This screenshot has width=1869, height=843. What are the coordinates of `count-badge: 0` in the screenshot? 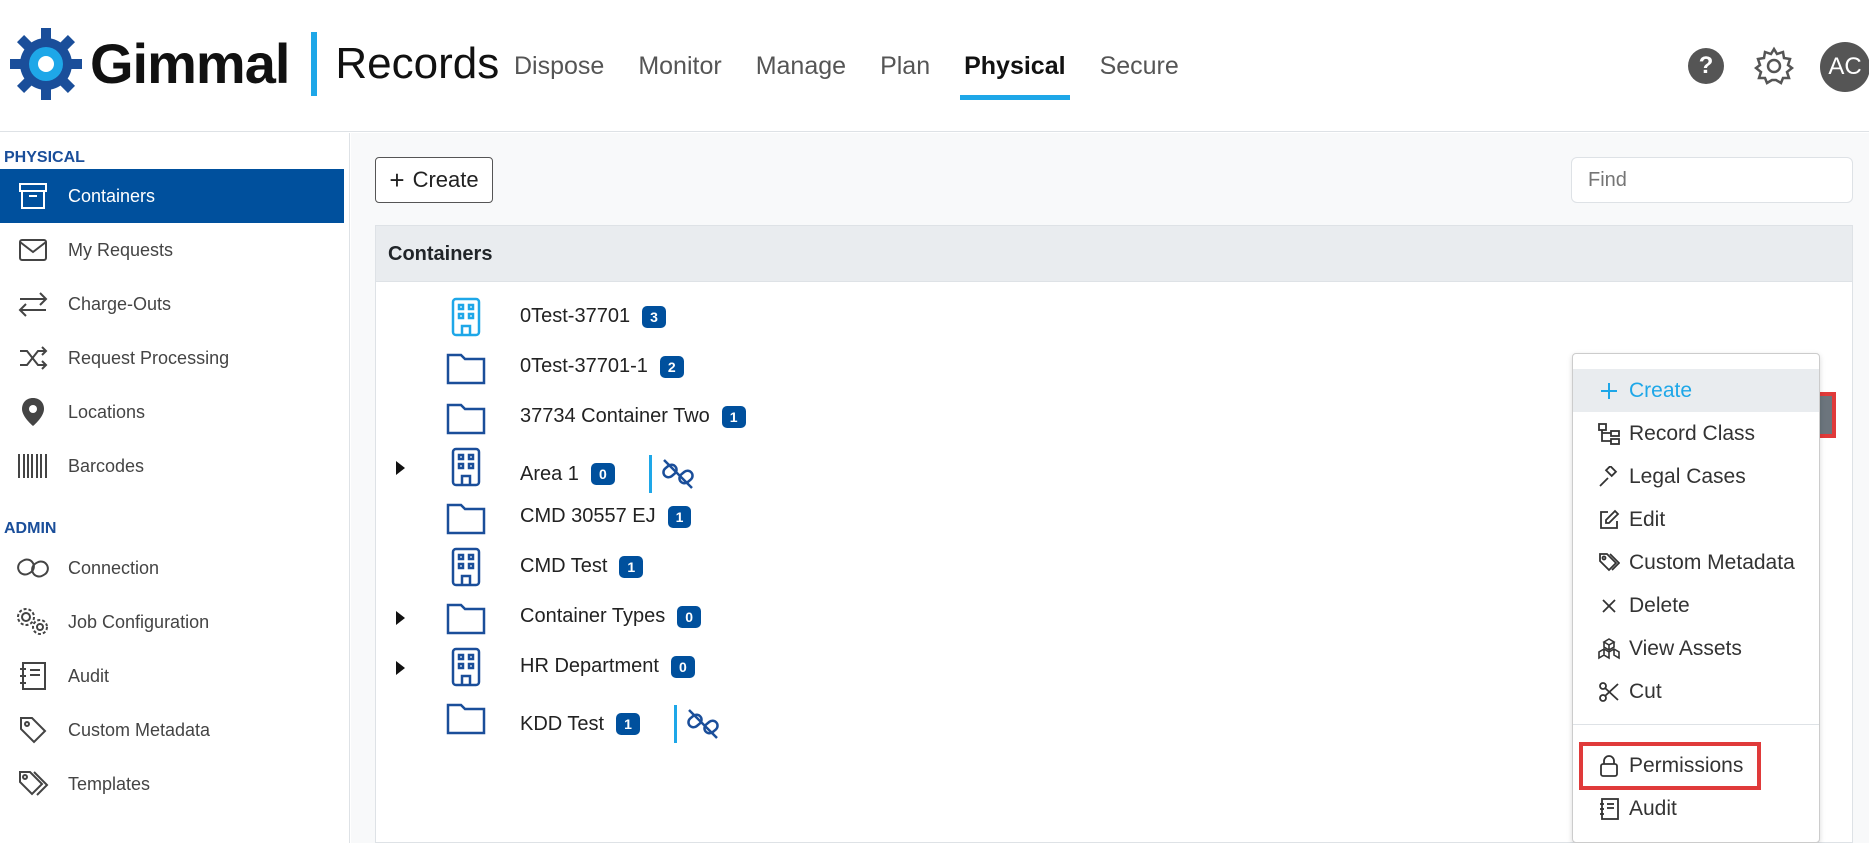 It's located at (602, 474).